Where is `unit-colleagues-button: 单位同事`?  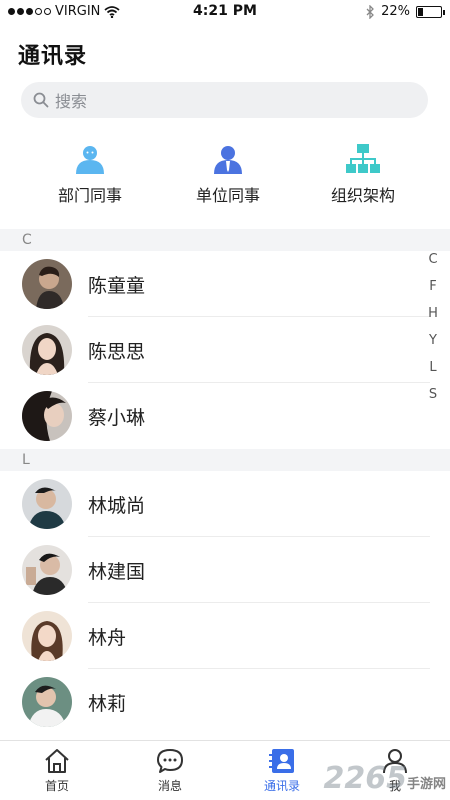 unit-colleagues-button: 单位同事 is located at coordinates (228, 174).